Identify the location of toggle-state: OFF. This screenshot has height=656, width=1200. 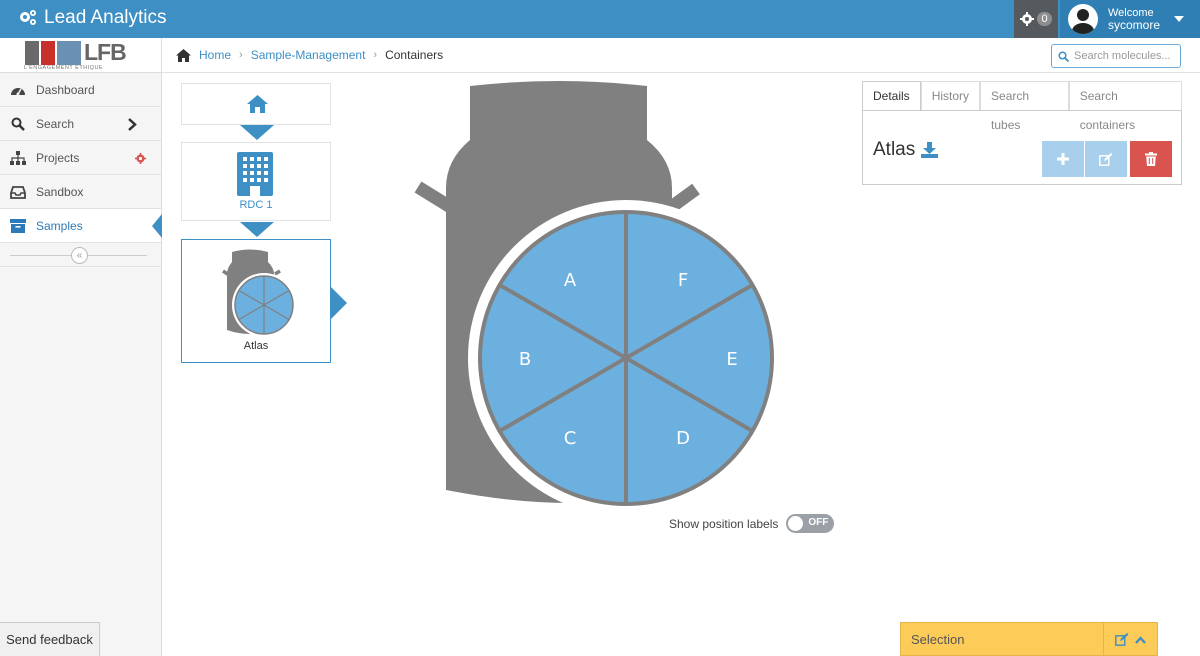
(818, 522).